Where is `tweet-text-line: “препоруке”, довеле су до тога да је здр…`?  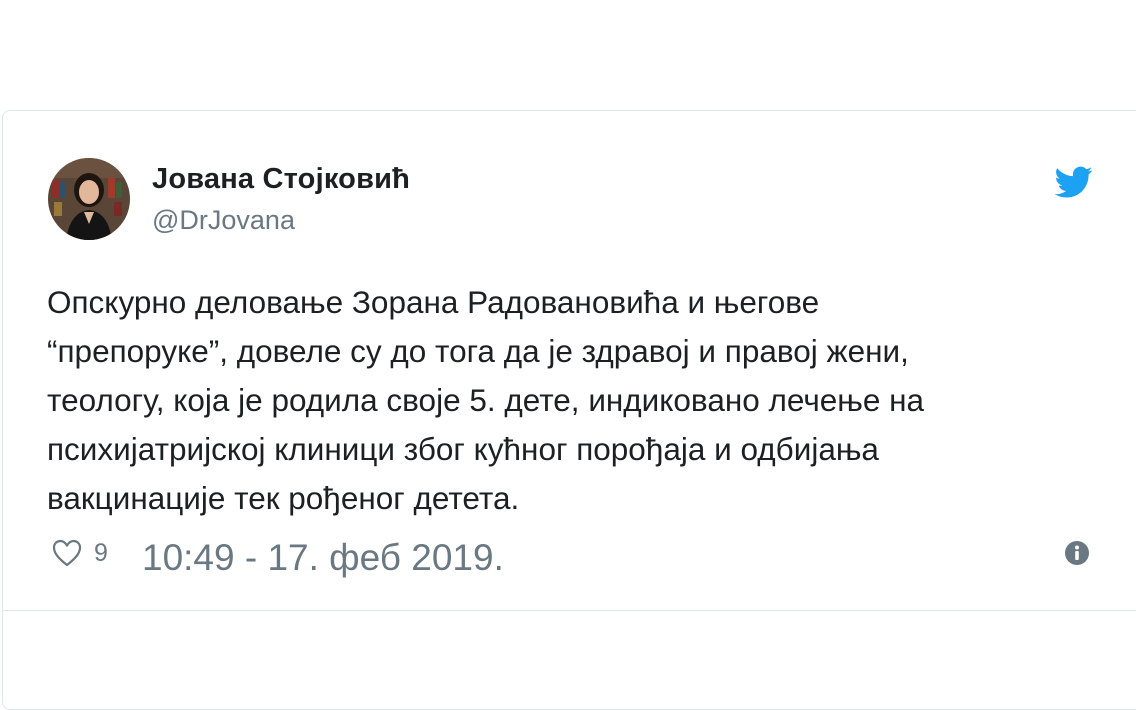 tweet-text-line: “препоруке”, довеле су до тога да је здр… is located at coordinates (478, 351).